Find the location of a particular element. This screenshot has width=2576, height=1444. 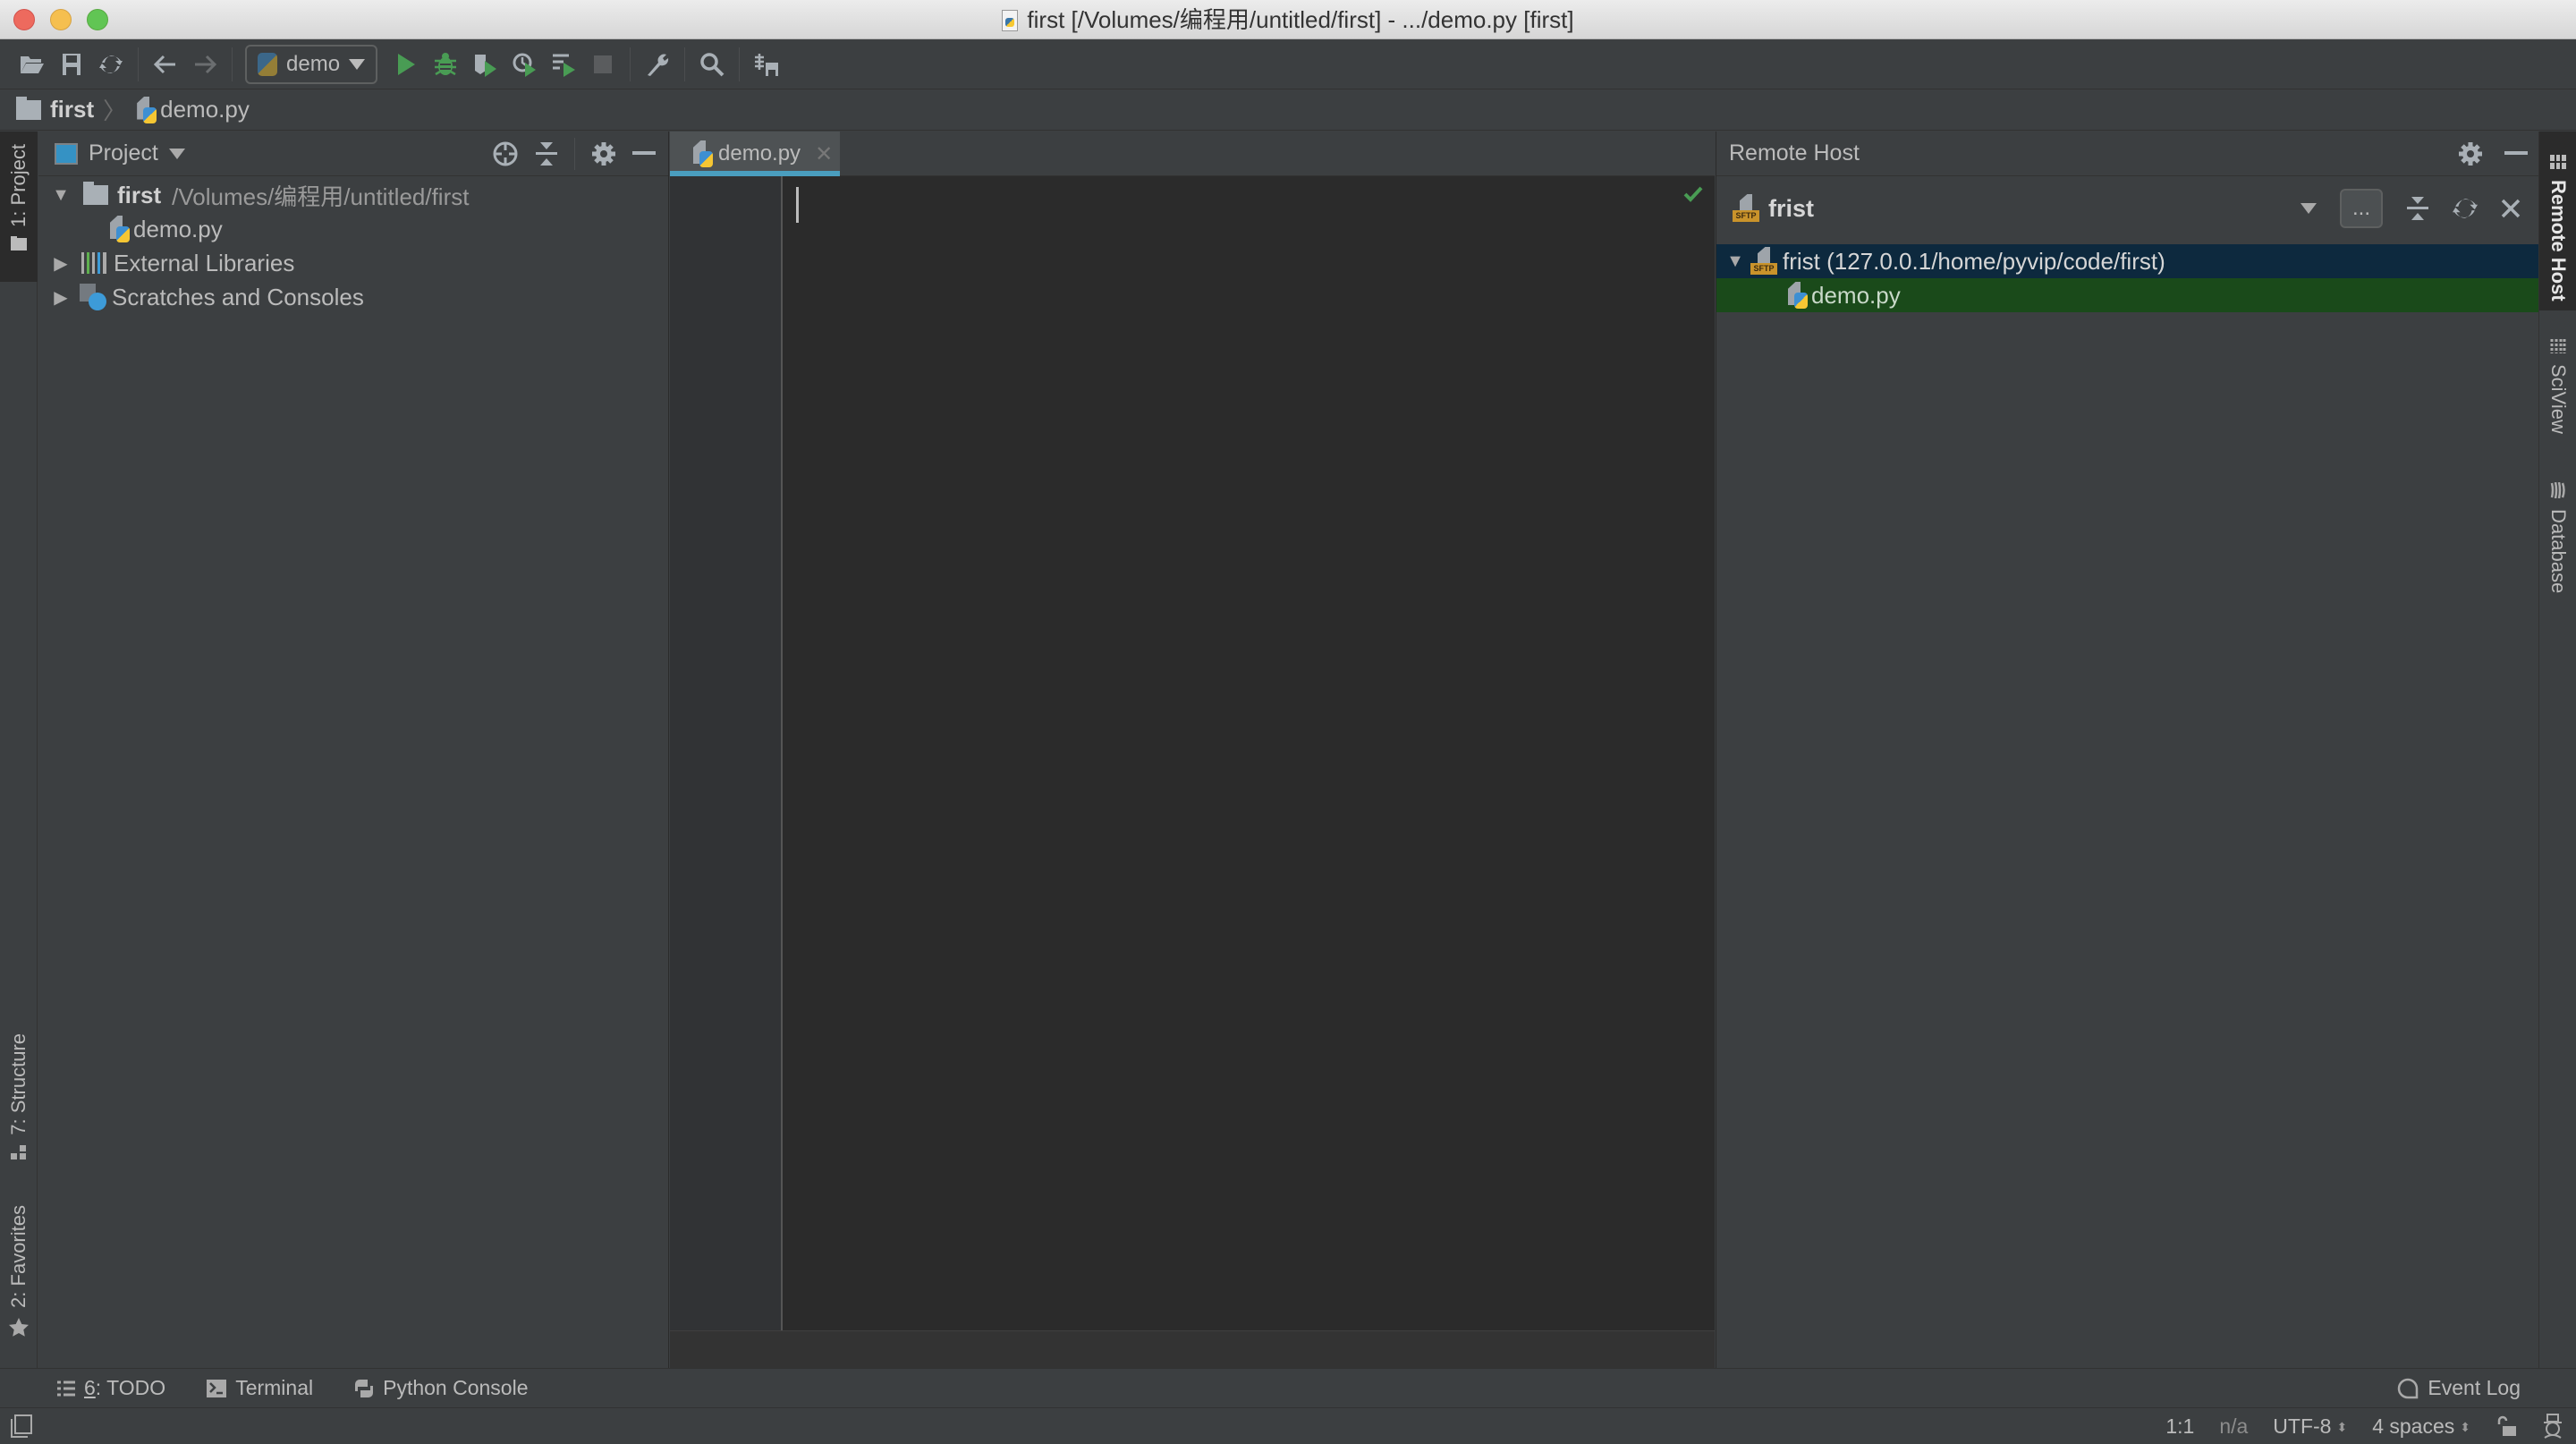

hector-inspector-icon is located at coordinates (2552, 1426).